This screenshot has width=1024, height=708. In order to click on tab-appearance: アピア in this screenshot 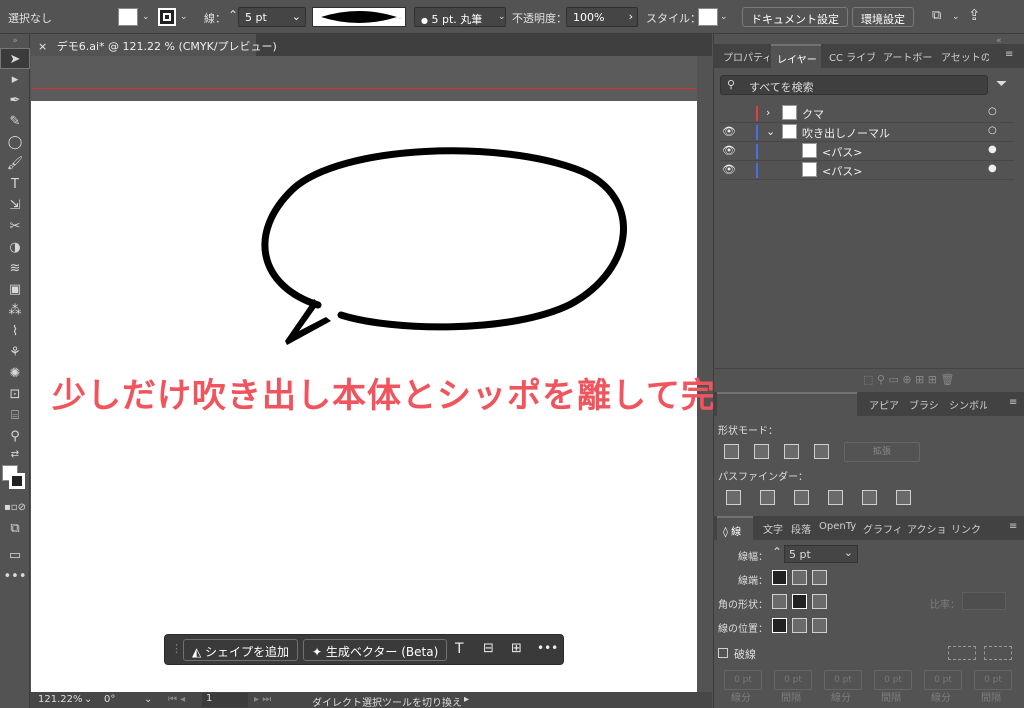, I will do `click(881, 404)`.